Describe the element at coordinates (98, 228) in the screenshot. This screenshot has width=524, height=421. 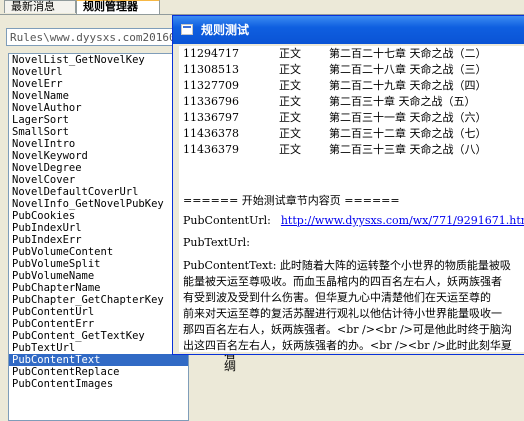
I see `rule-item: PubIndexUrl` at that location.